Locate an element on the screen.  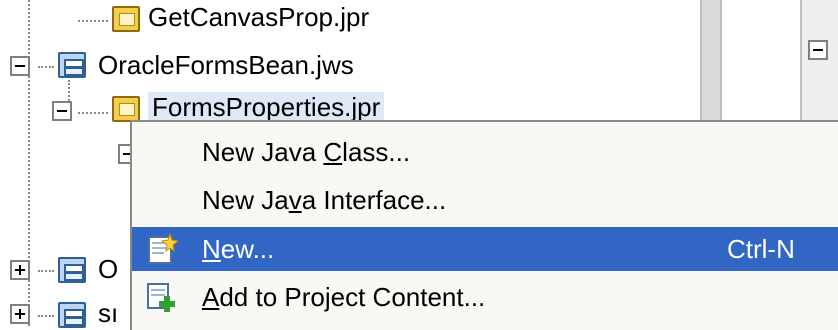
tree-item-o: O is located at coordinates (108, 269).